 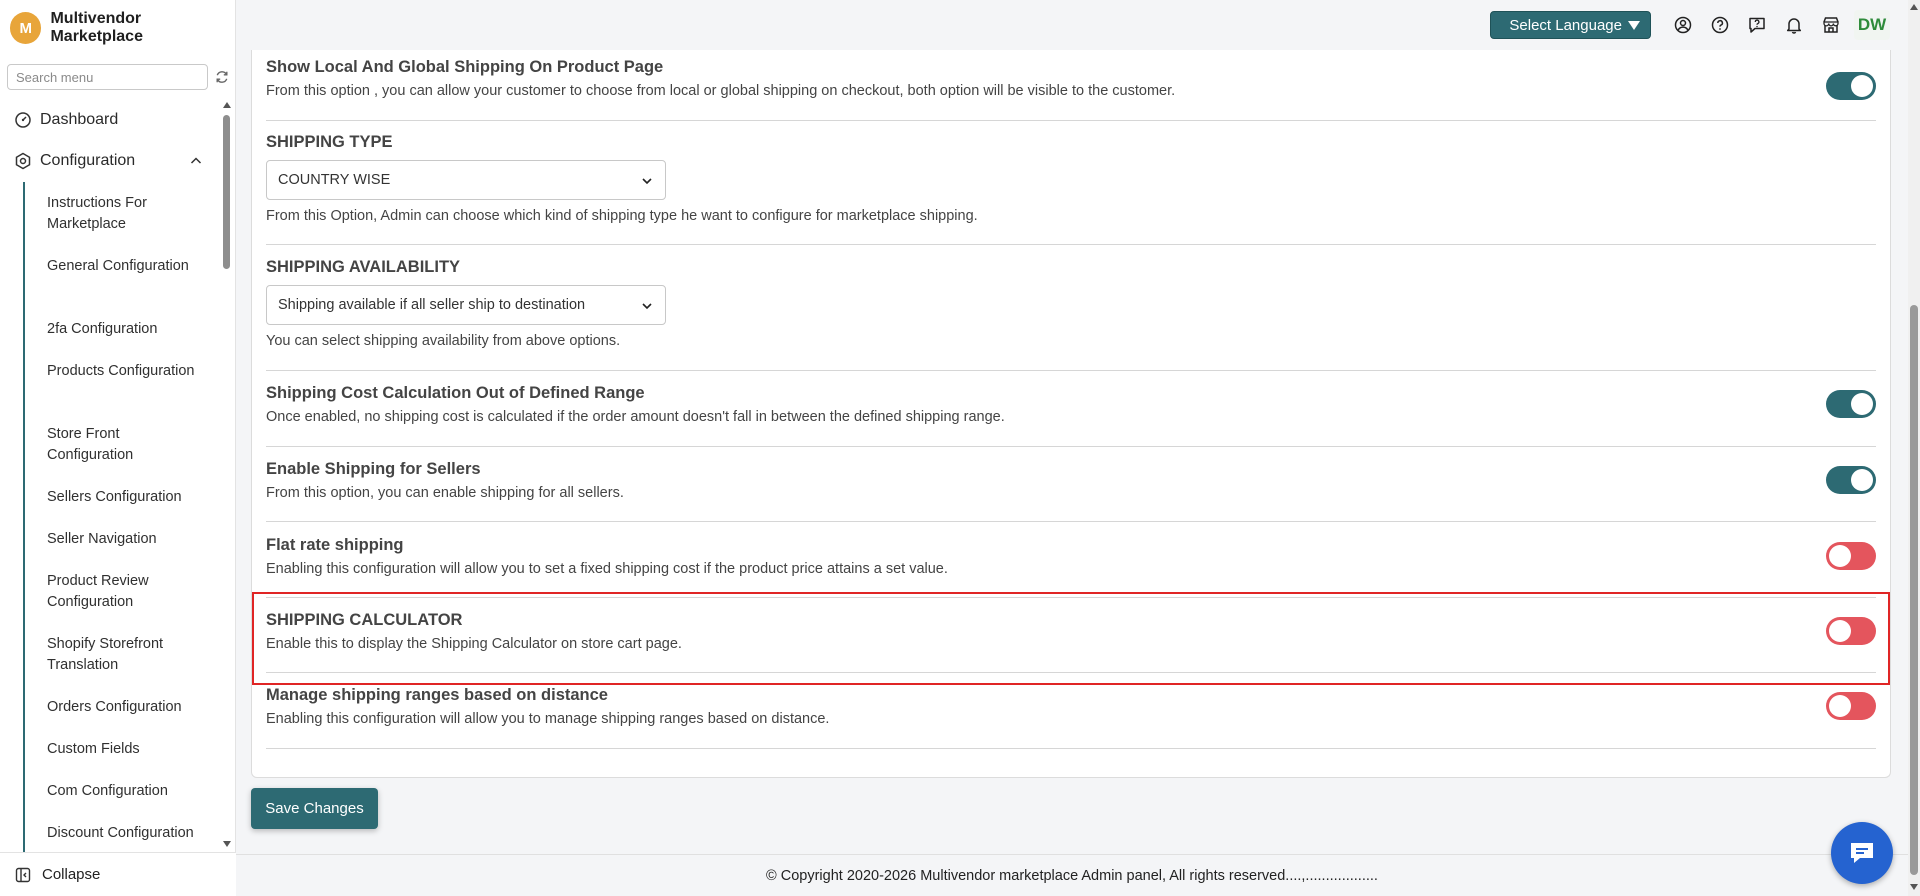 I want to click on chat-bubble-icon, so click(x=1862, y=853).